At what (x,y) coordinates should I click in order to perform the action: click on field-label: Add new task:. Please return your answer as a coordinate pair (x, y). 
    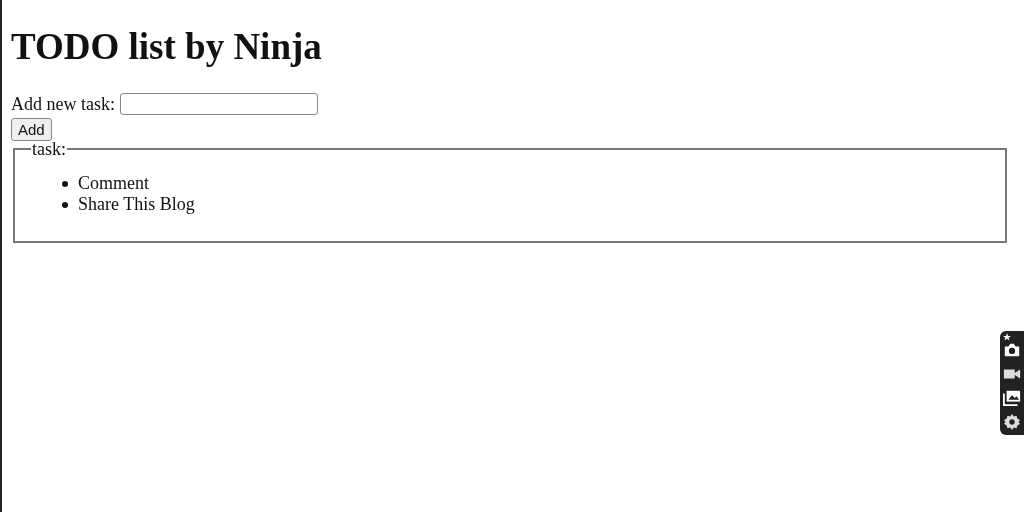
    Looking at the image, I should click on (63, 104).